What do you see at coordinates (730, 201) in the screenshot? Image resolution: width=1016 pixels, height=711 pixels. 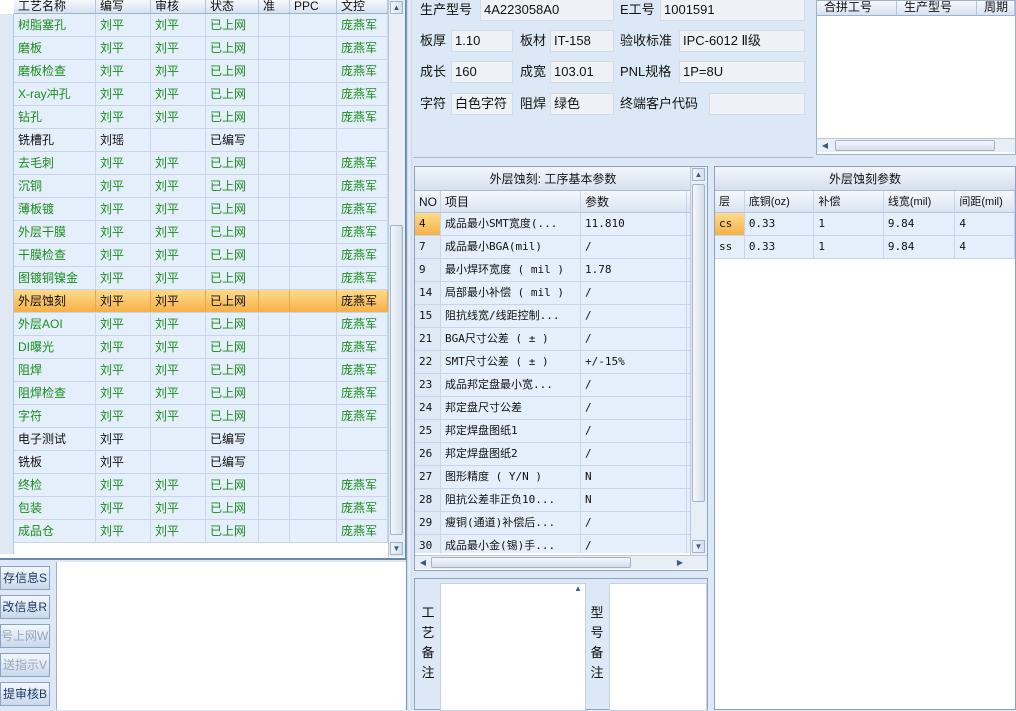 I see `col-layer: 层` at bounding box center [730, 201].